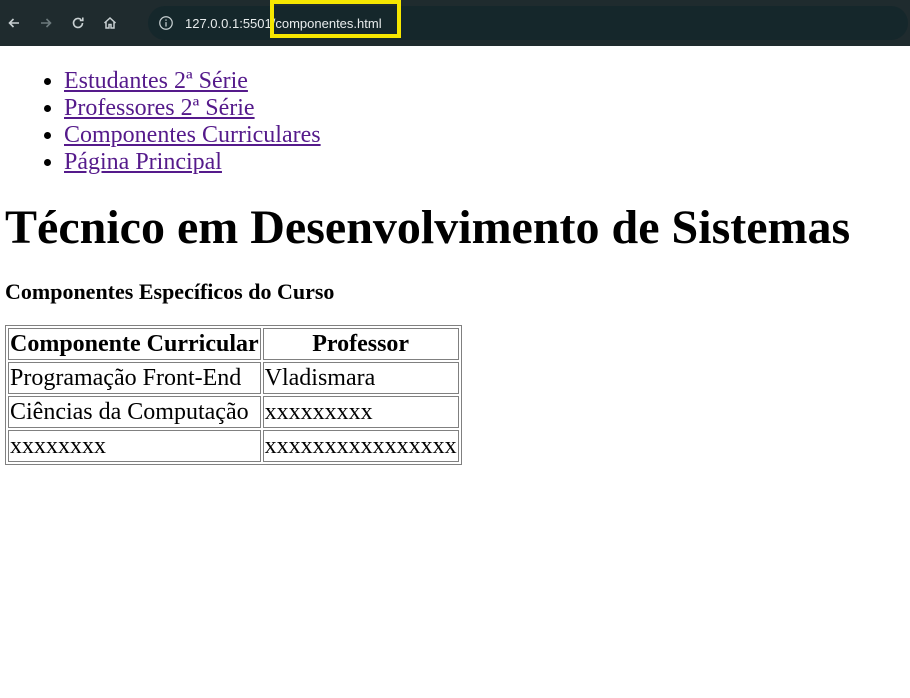 Image resolution: width=910 pixels, height=698 pixels. I want to click on table-cell: xxxxxxxx, so click(134, 446).